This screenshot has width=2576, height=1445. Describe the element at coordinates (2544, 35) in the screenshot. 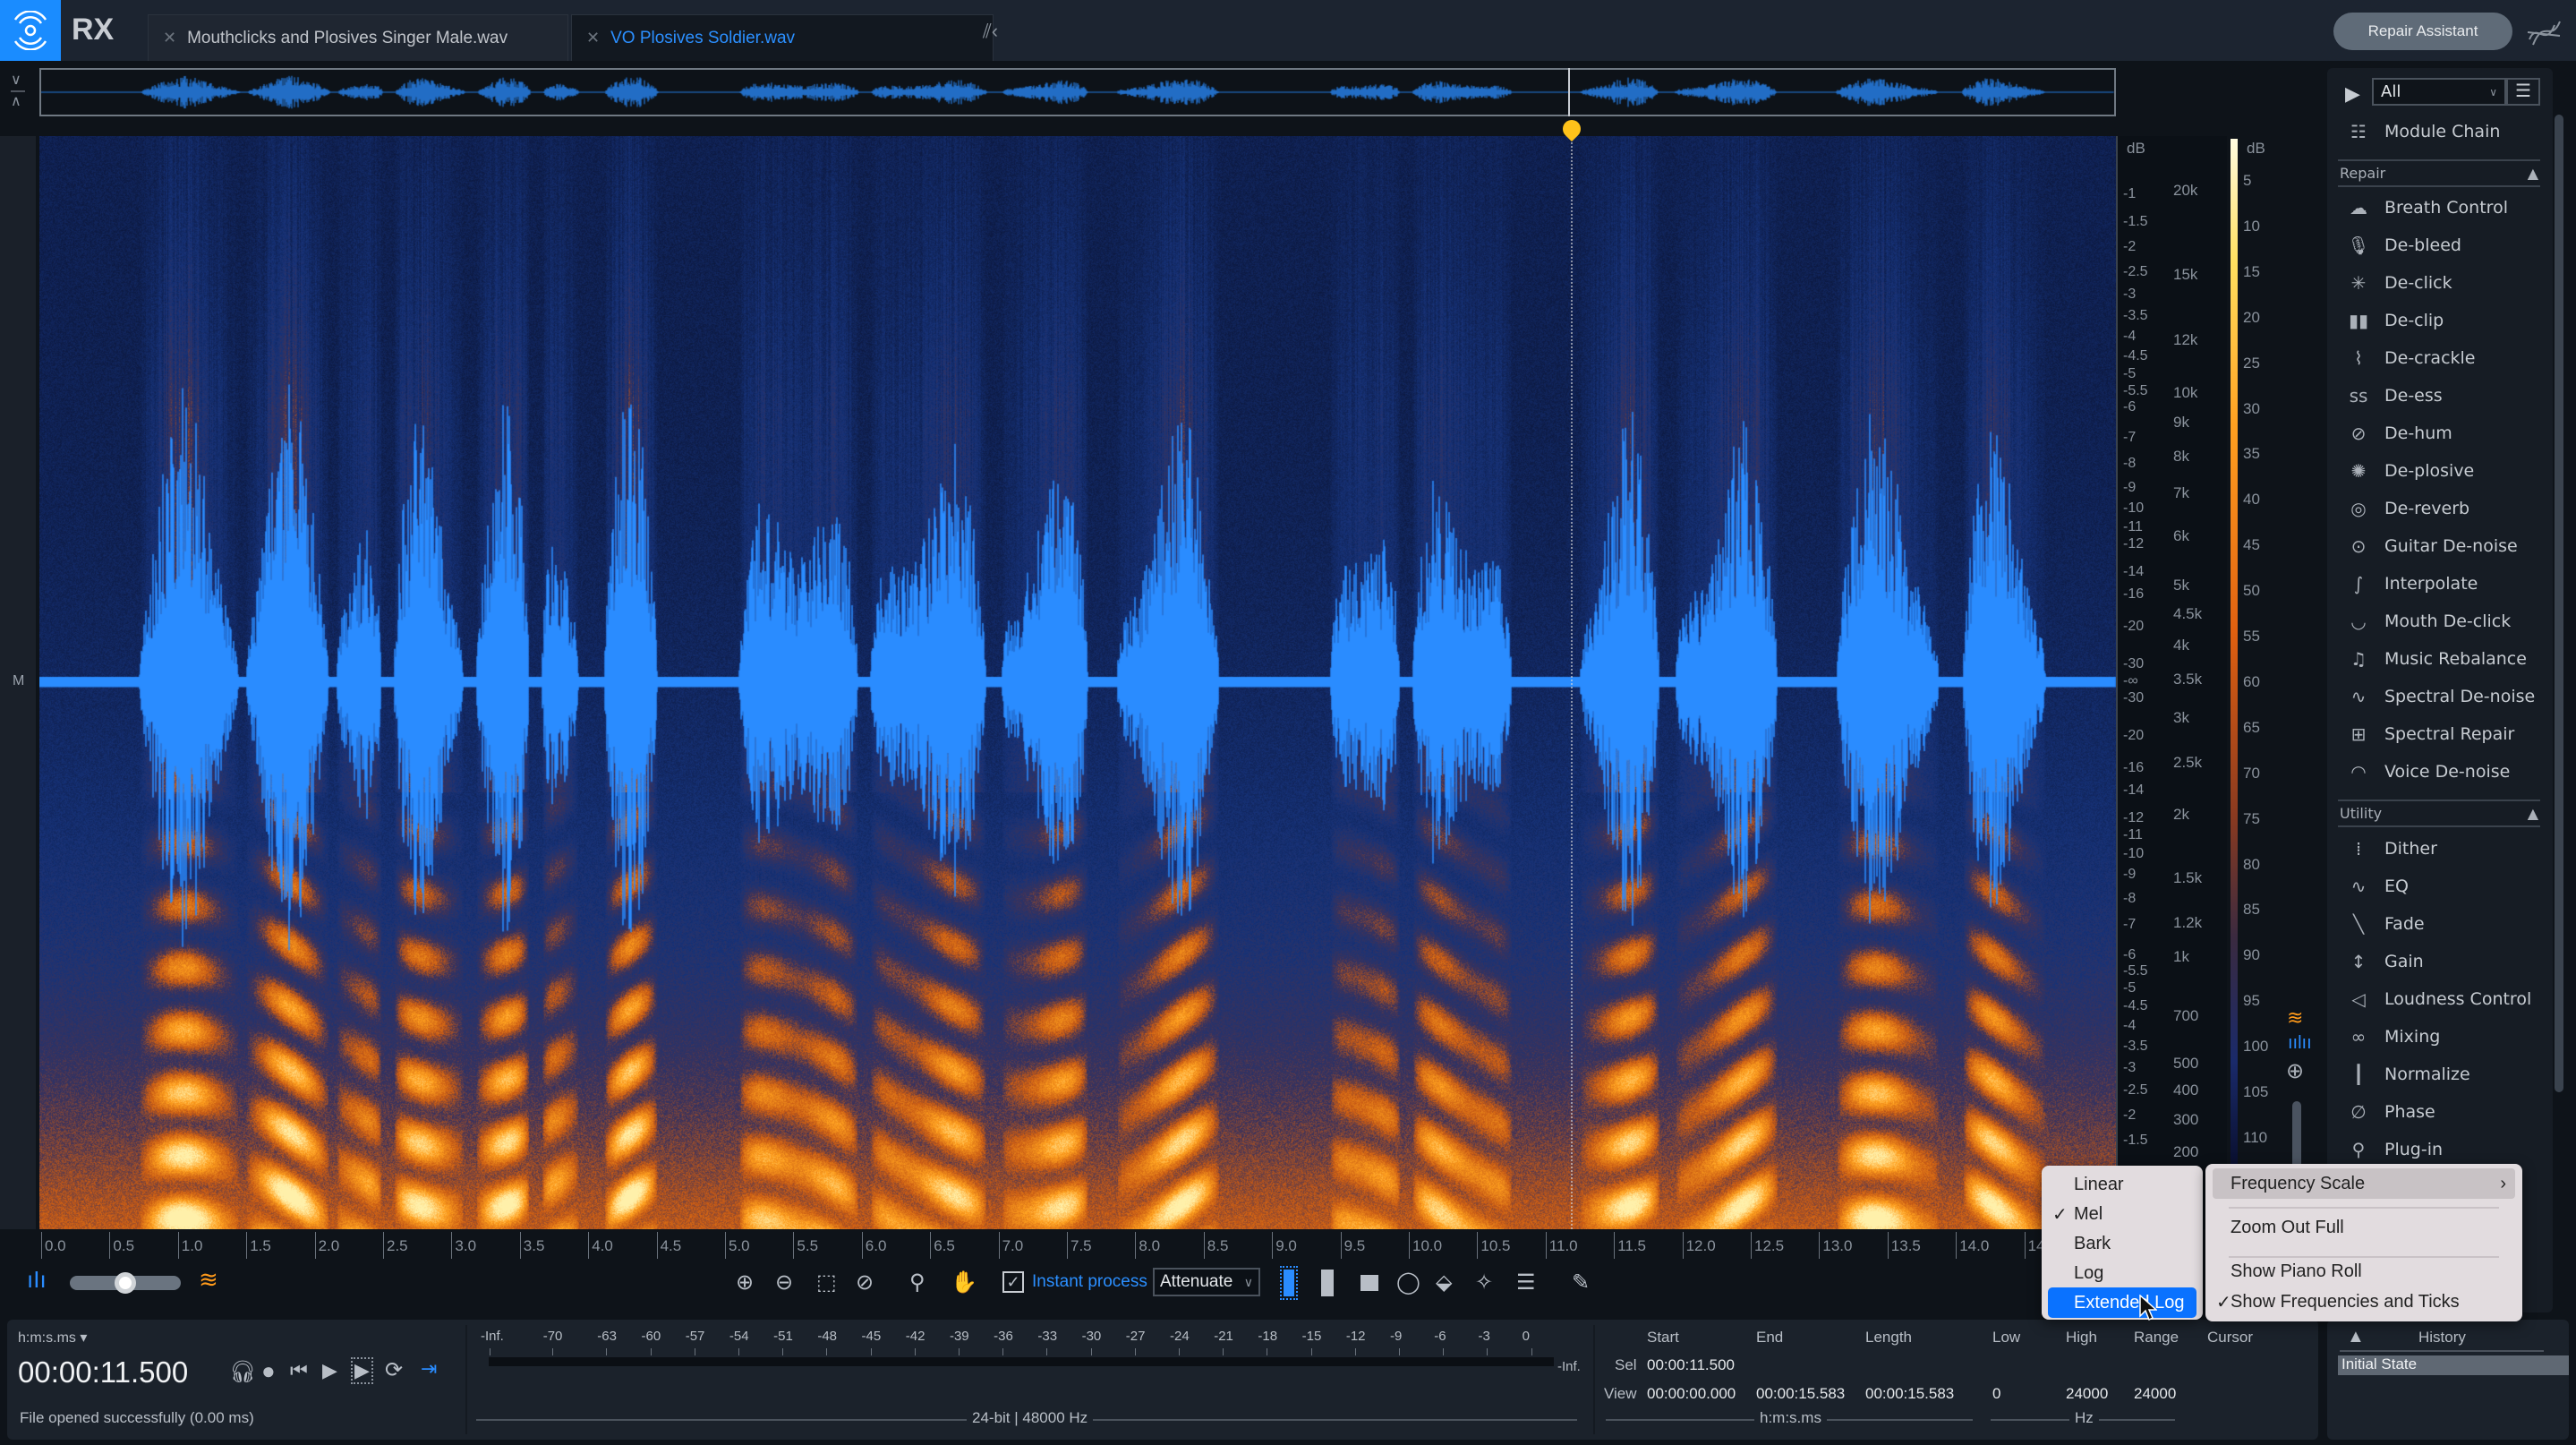

I see `signal-chain-icon` at that location.